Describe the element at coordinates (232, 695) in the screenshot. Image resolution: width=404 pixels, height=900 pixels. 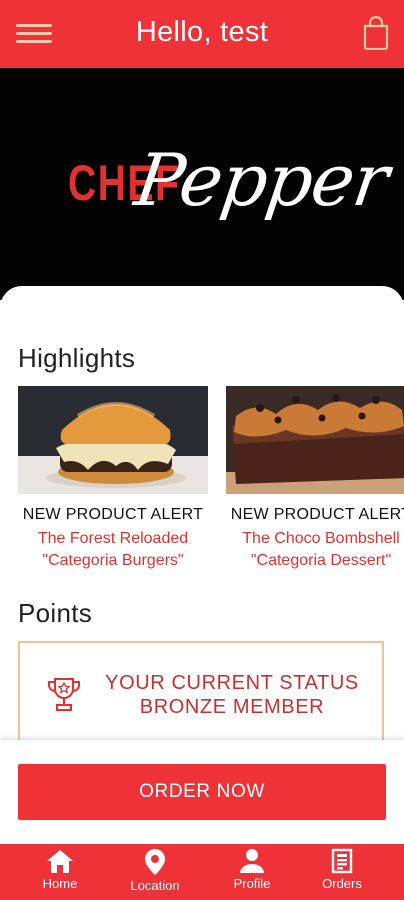
I see `status-text: YOUR CURRENT STATUS BRONZE MEMBER` at that location.